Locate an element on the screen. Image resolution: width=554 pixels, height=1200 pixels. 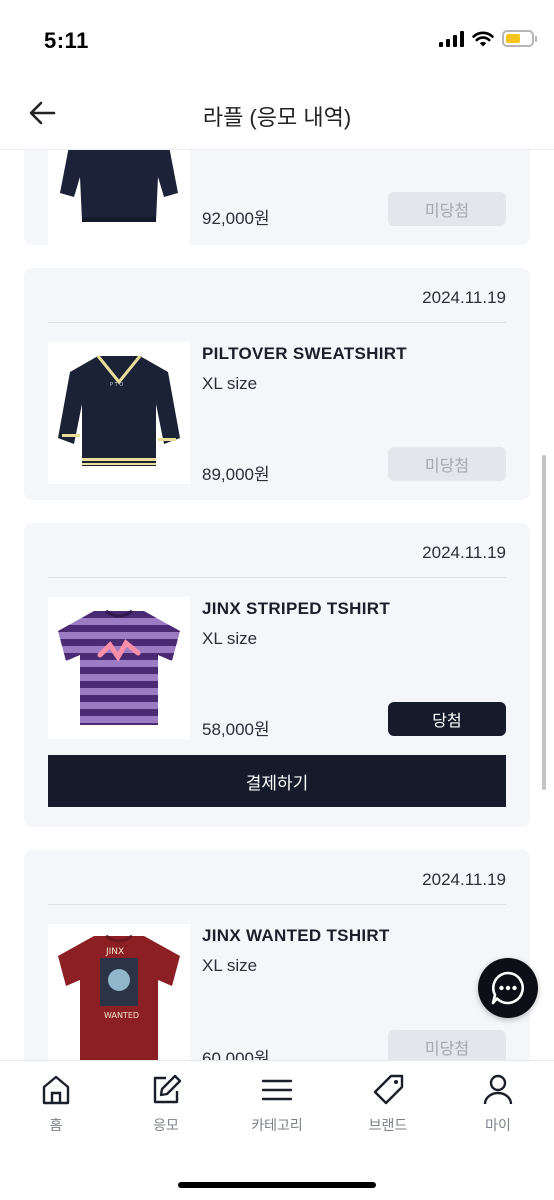
tab-label: 홈 is located at coordinates (56, 1125).